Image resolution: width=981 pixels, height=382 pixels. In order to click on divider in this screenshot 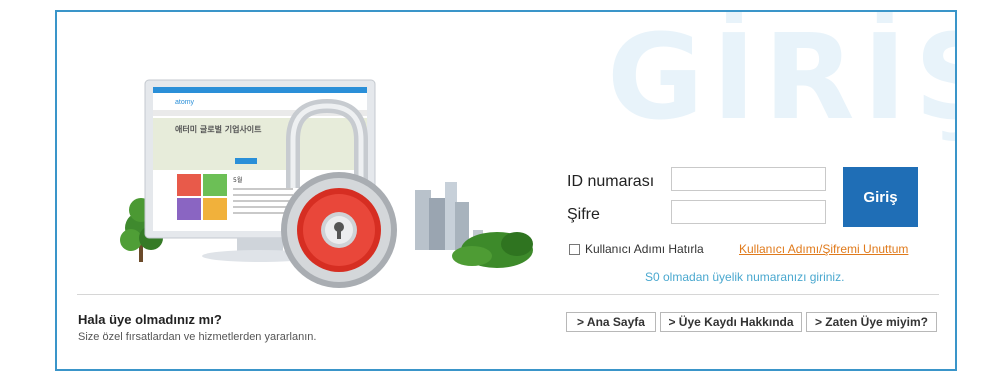, I will do `click(508, 294)`.